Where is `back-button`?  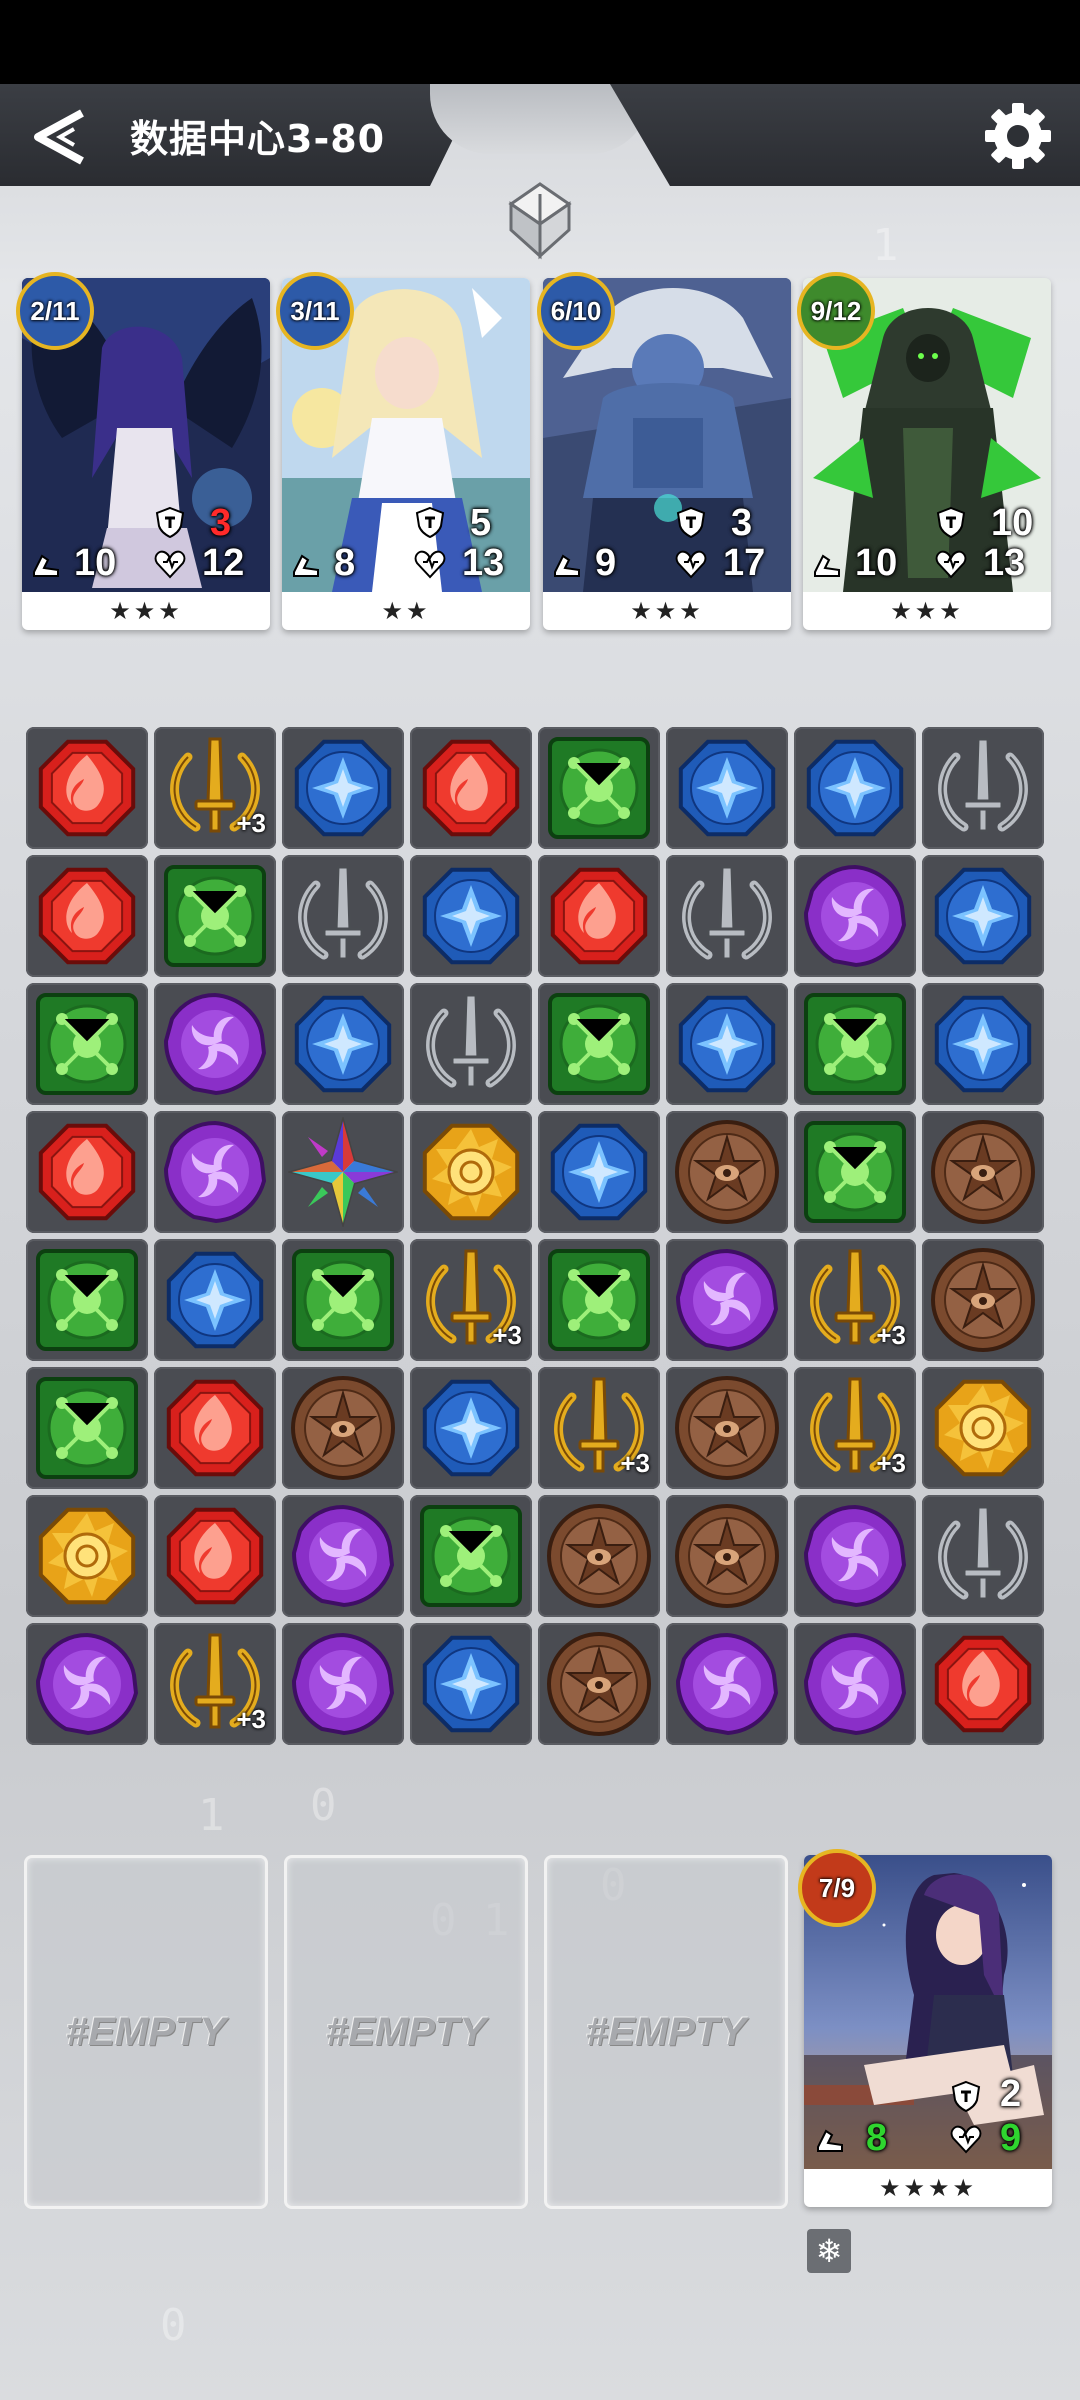 back-button is located at coordinates (60, 137).